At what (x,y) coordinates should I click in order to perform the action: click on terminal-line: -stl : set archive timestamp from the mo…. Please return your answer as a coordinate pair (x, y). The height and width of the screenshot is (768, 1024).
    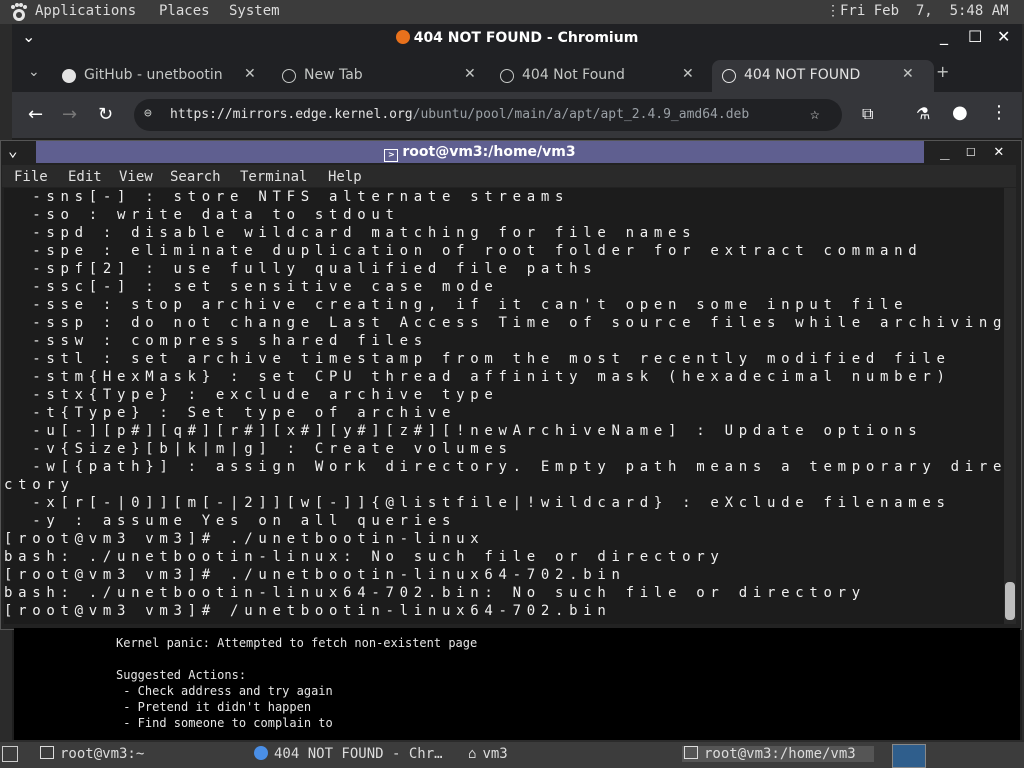
    Looking at the image, I should click on (477, 359).